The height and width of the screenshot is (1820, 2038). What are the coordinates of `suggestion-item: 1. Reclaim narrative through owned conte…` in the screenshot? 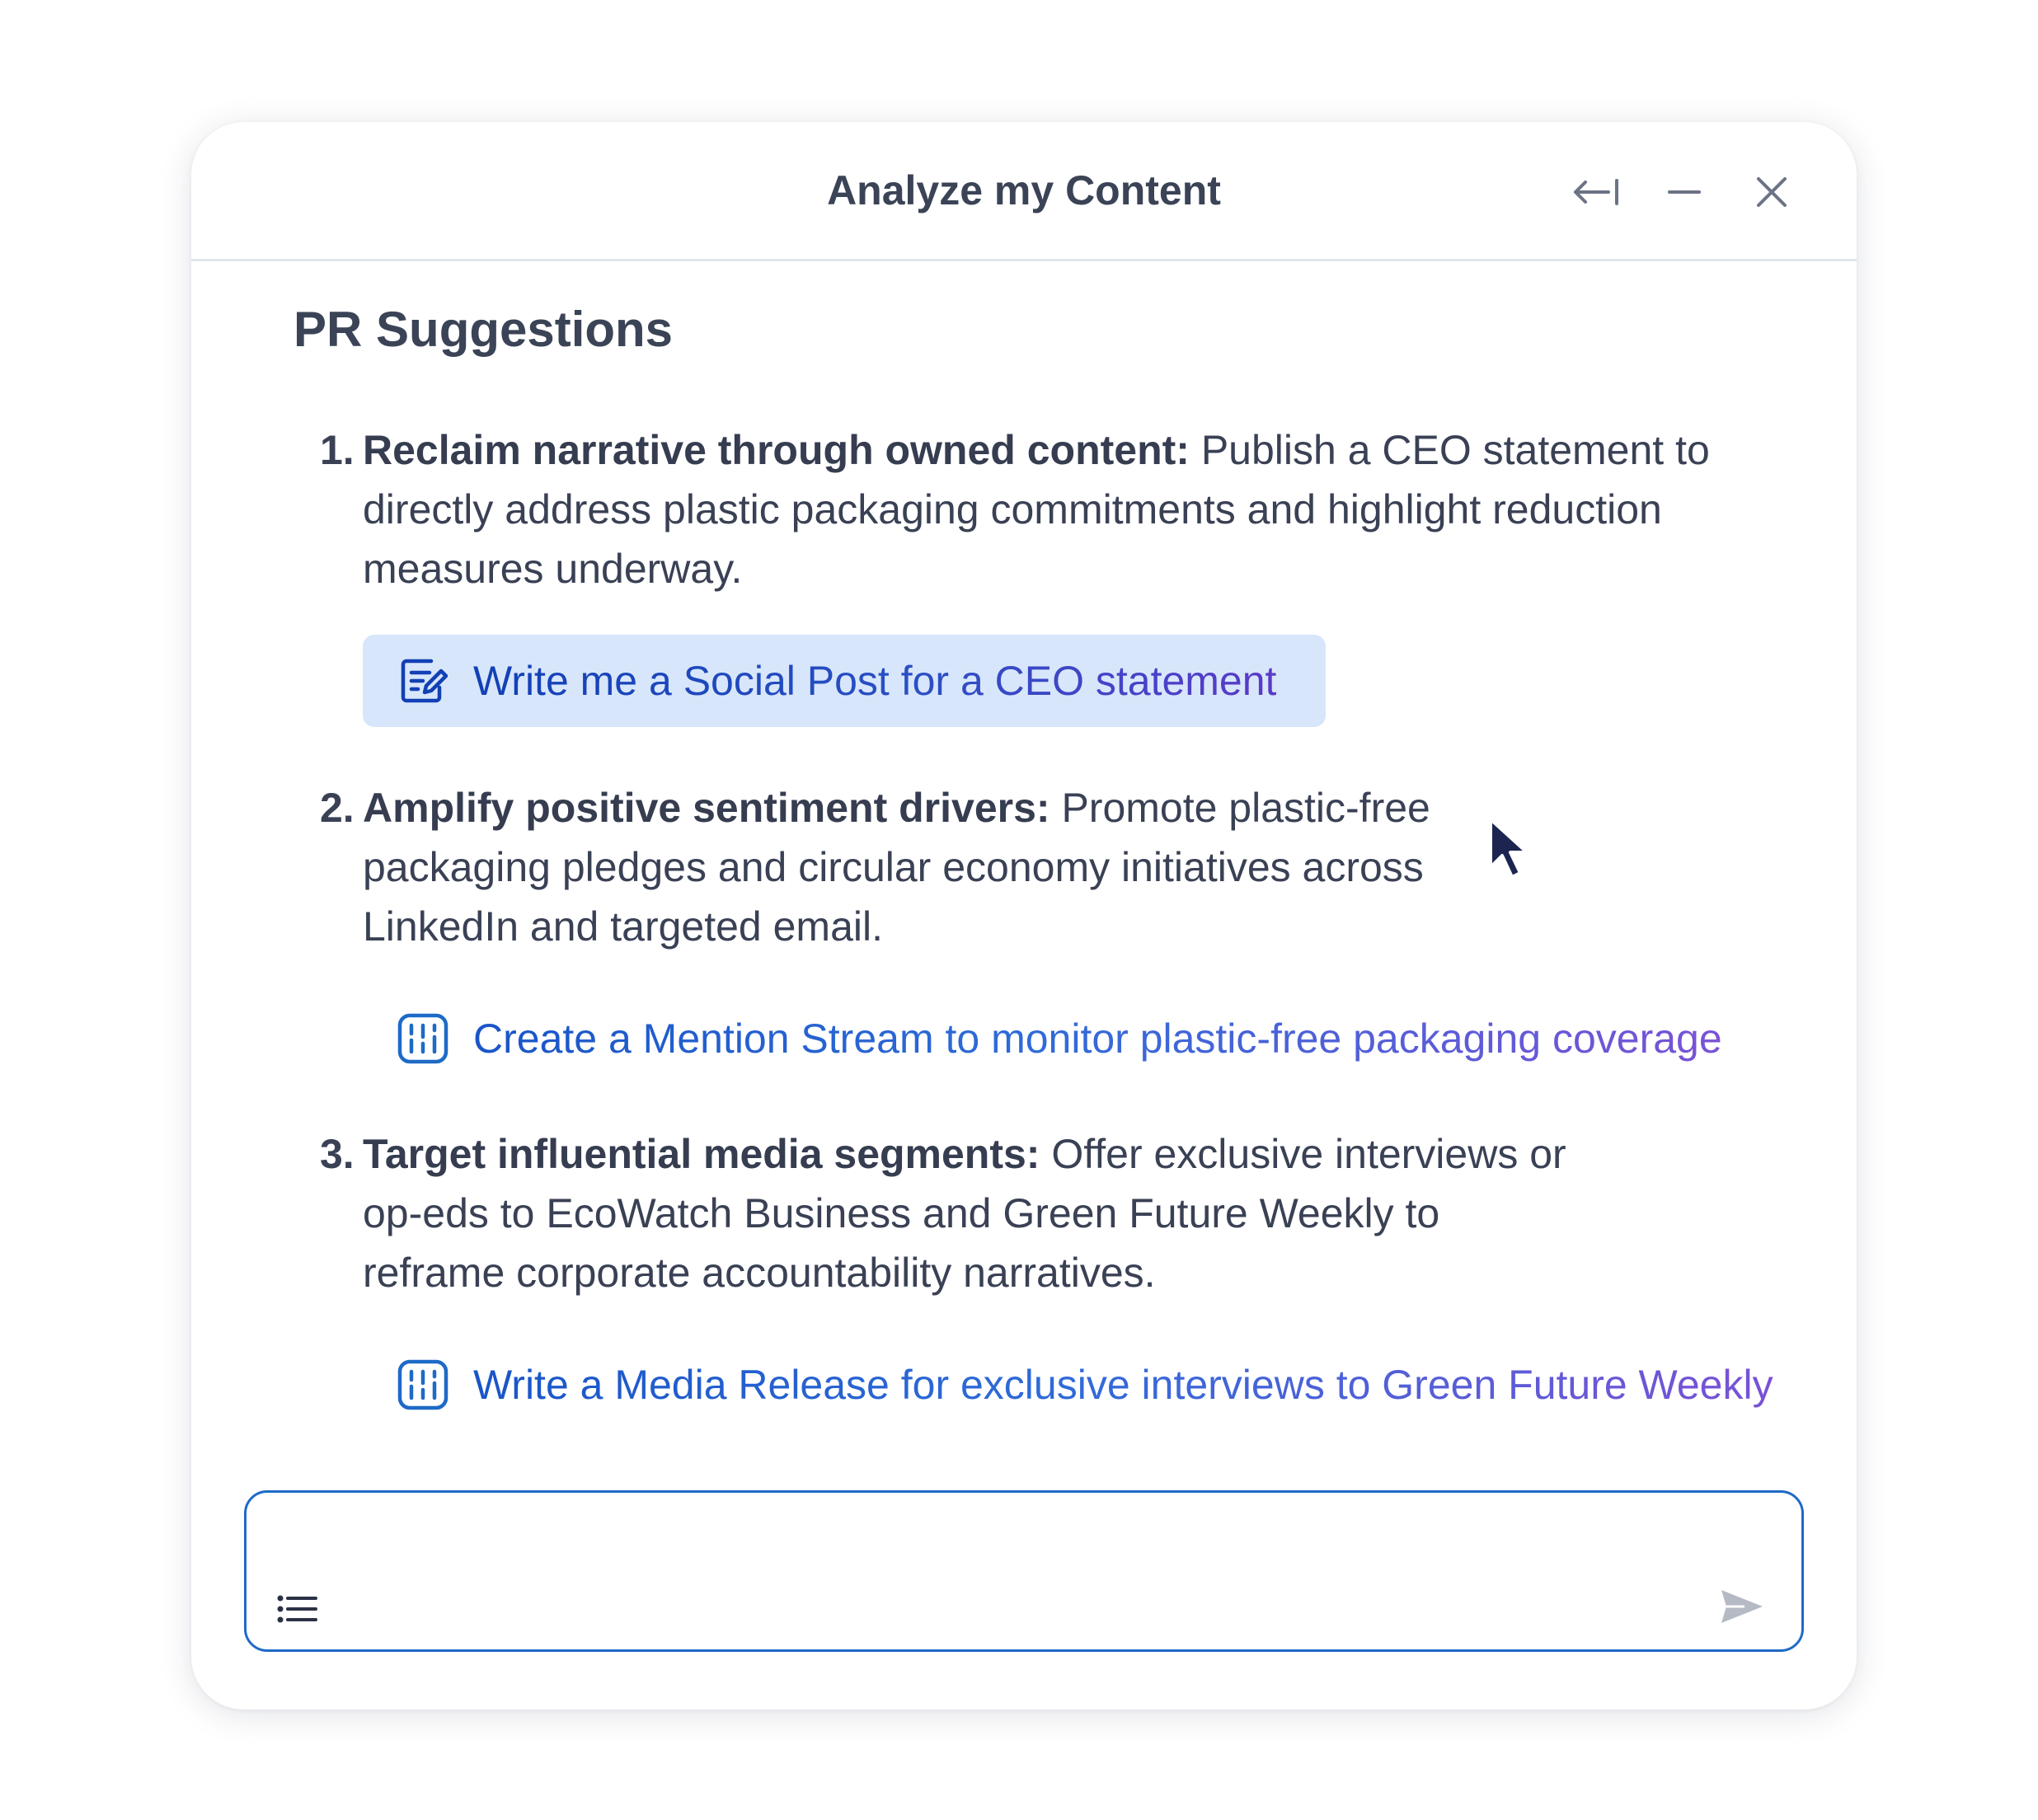 It's located at (1050, 509).